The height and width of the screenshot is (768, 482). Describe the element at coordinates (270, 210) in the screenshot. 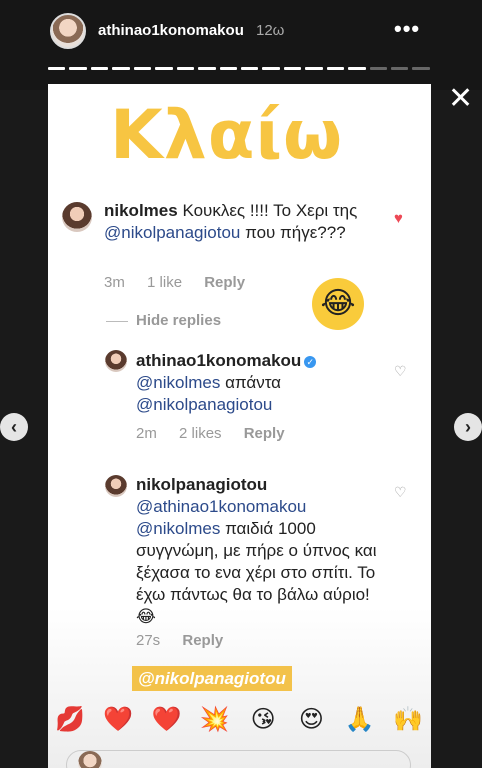

I see `comment-body: Κουκλες !!!! Το Χερι της` at that location.